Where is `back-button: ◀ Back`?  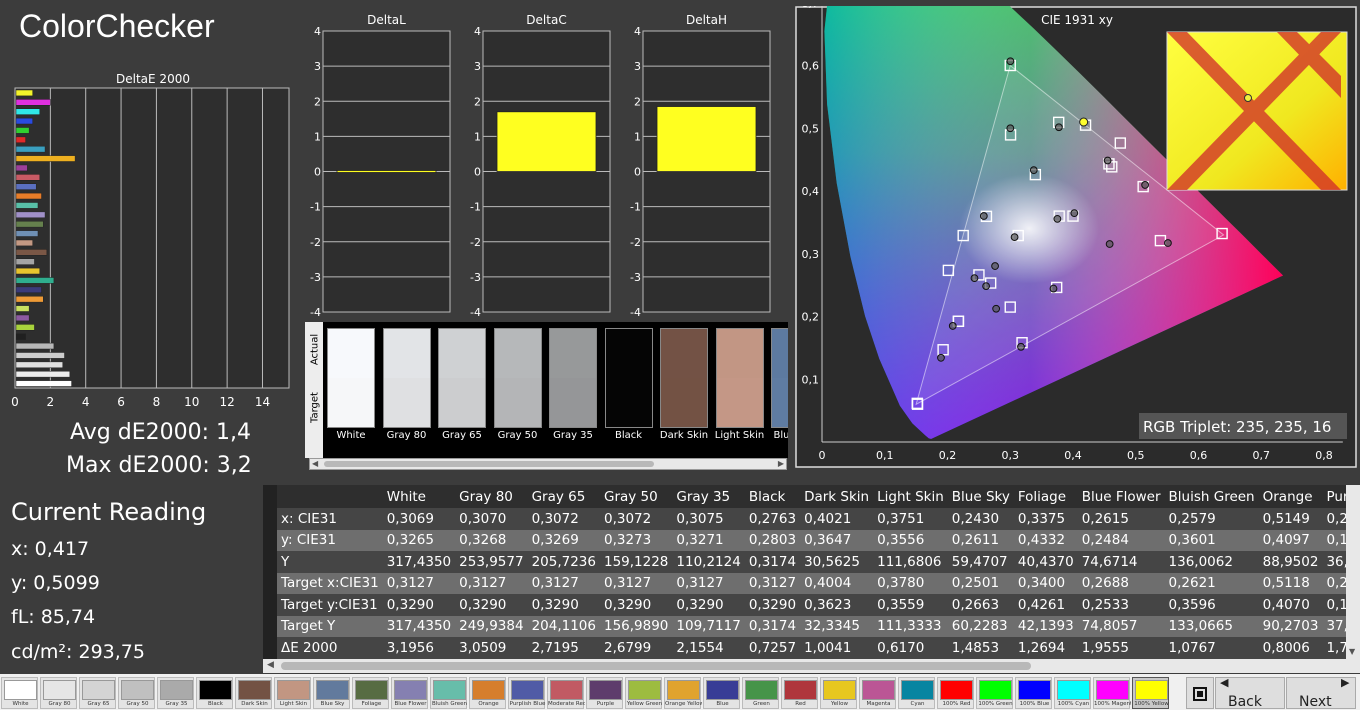
back-button: ◀ Back is located at coordinates (1250, 693).